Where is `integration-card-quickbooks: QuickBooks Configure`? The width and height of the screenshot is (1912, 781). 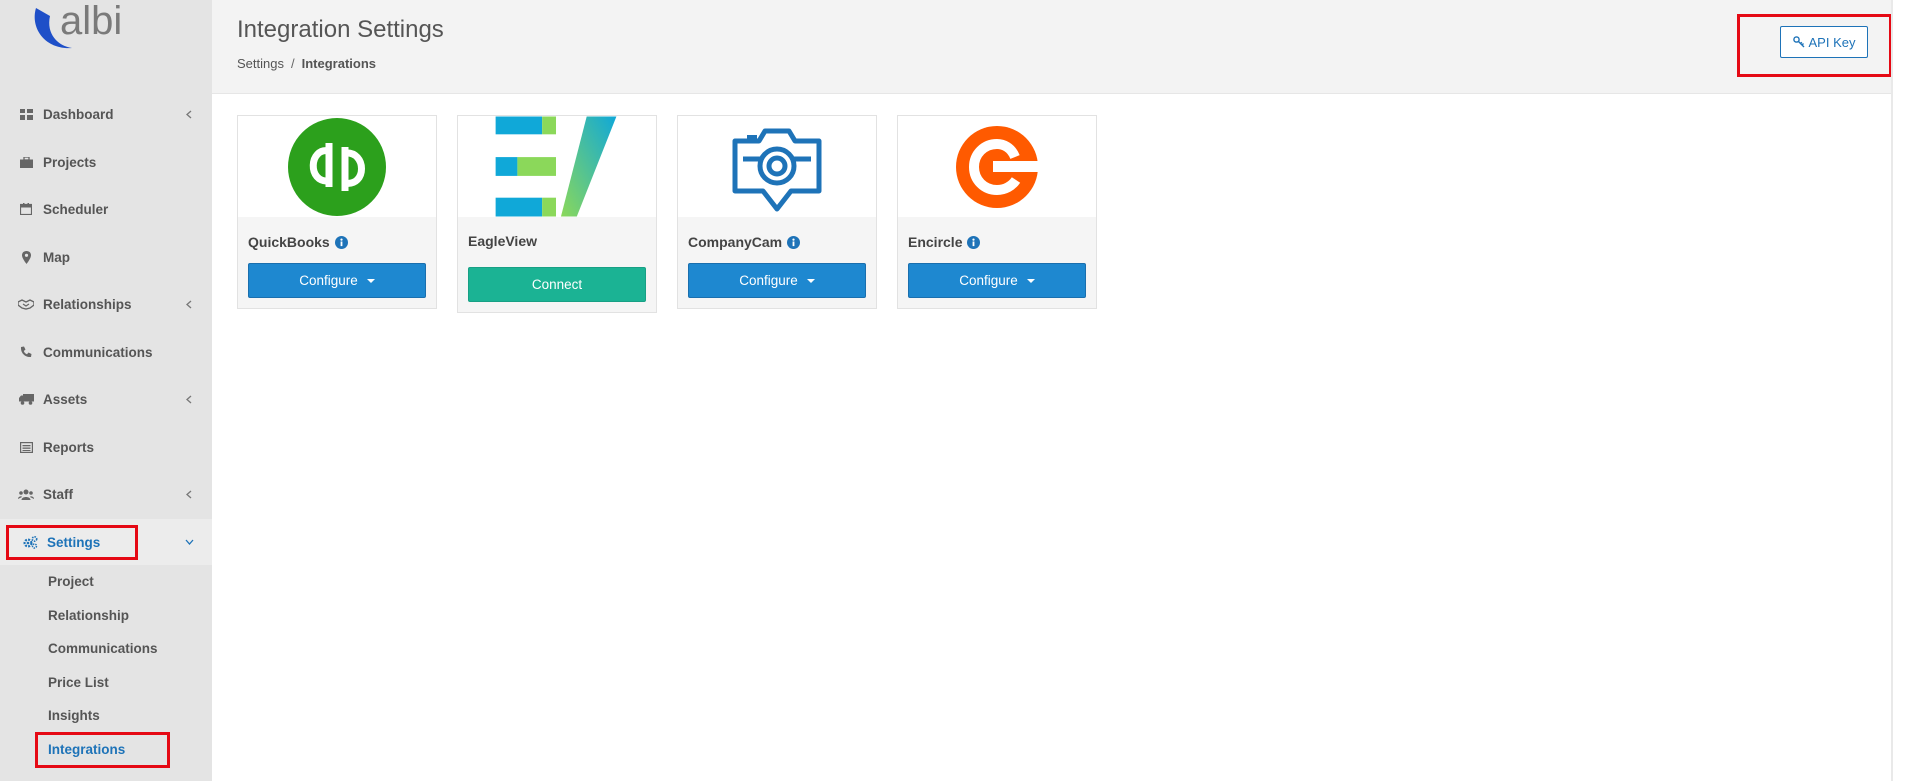 integration-card-quickbooks: QuickBooks Configure is located at coordinates (337, 212).